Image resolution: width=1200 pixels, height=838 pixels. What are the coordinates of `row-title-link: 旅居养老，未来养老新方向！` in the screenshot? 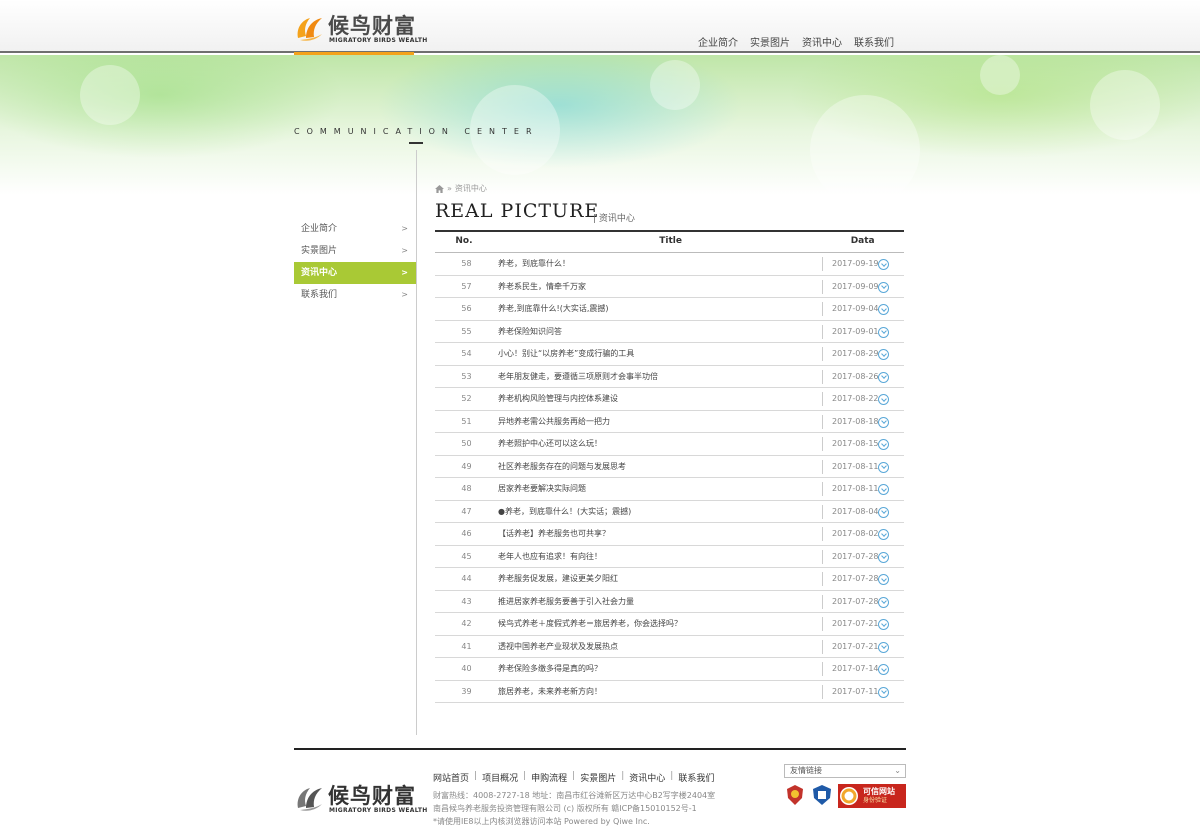 It's located at (660, 691).